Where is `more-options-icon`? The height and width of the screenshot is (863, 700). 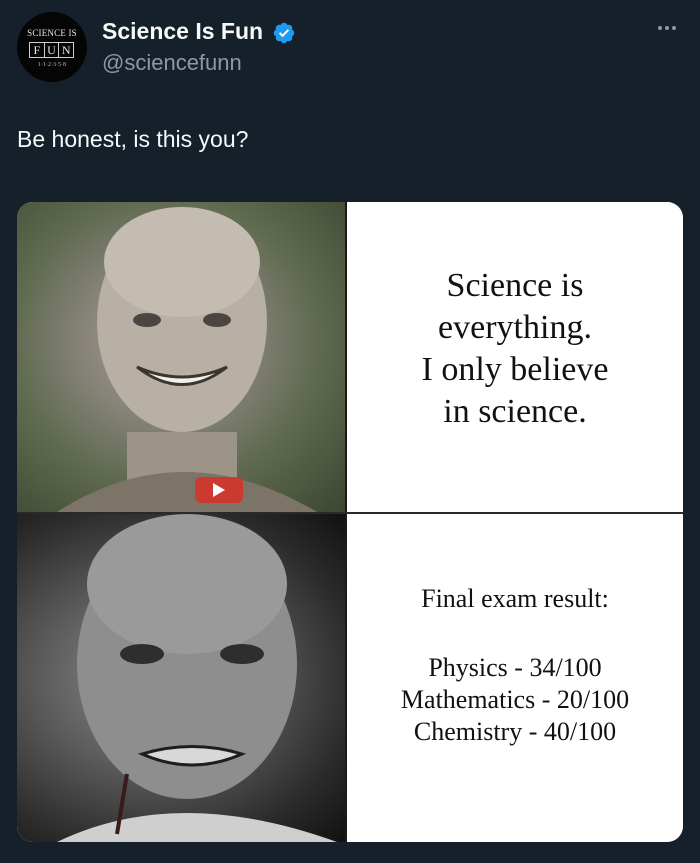
more-options-icon is located at coordinates (667, 28).